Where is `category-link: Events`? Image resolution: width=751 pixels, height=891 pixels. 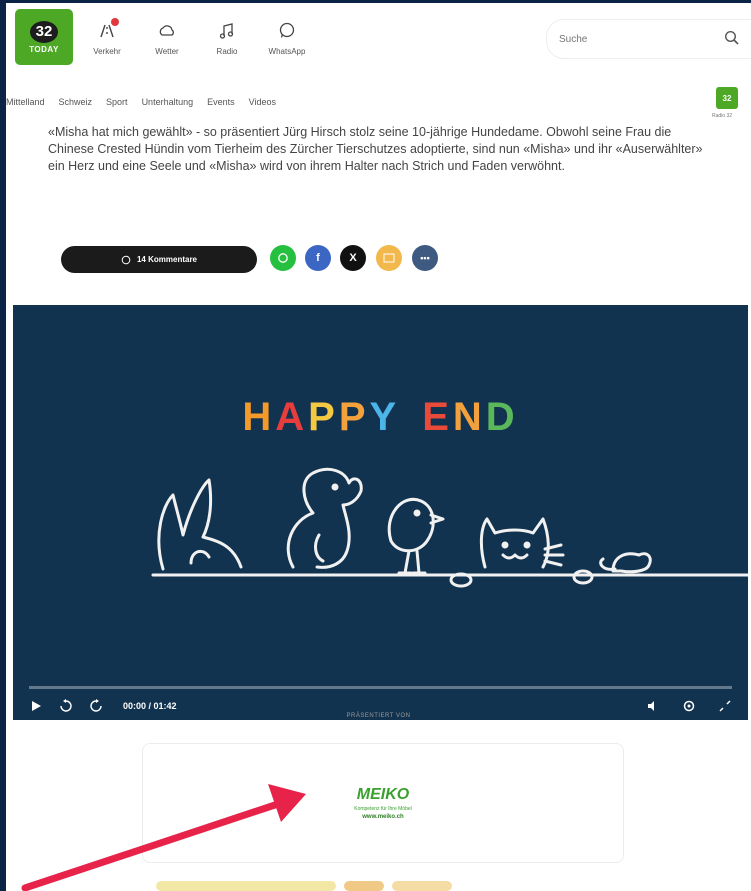 category-link: Events is located at coordinates (221, 102).